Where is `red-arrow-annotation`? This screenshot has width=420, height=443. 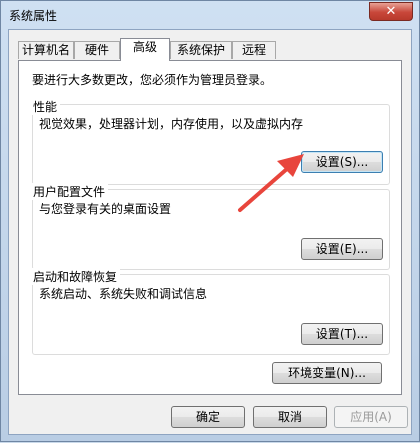
red-arrow-annotation is located at coordinates (271, 183).